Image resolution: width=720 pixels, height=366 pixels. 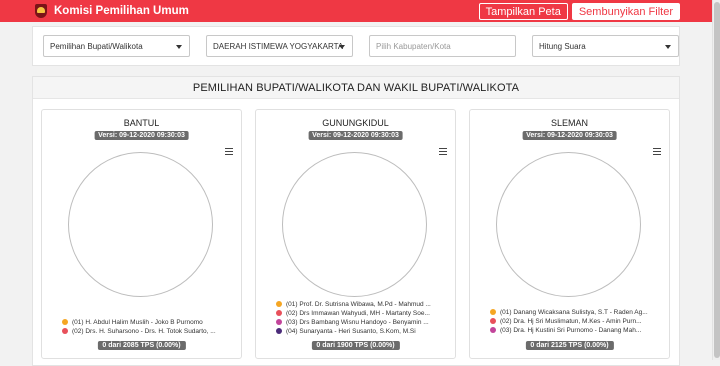 What do you see at coordinates (716, 180) in the screenshot?
I see `page-scrollbar` at bounding box center [716, 180].